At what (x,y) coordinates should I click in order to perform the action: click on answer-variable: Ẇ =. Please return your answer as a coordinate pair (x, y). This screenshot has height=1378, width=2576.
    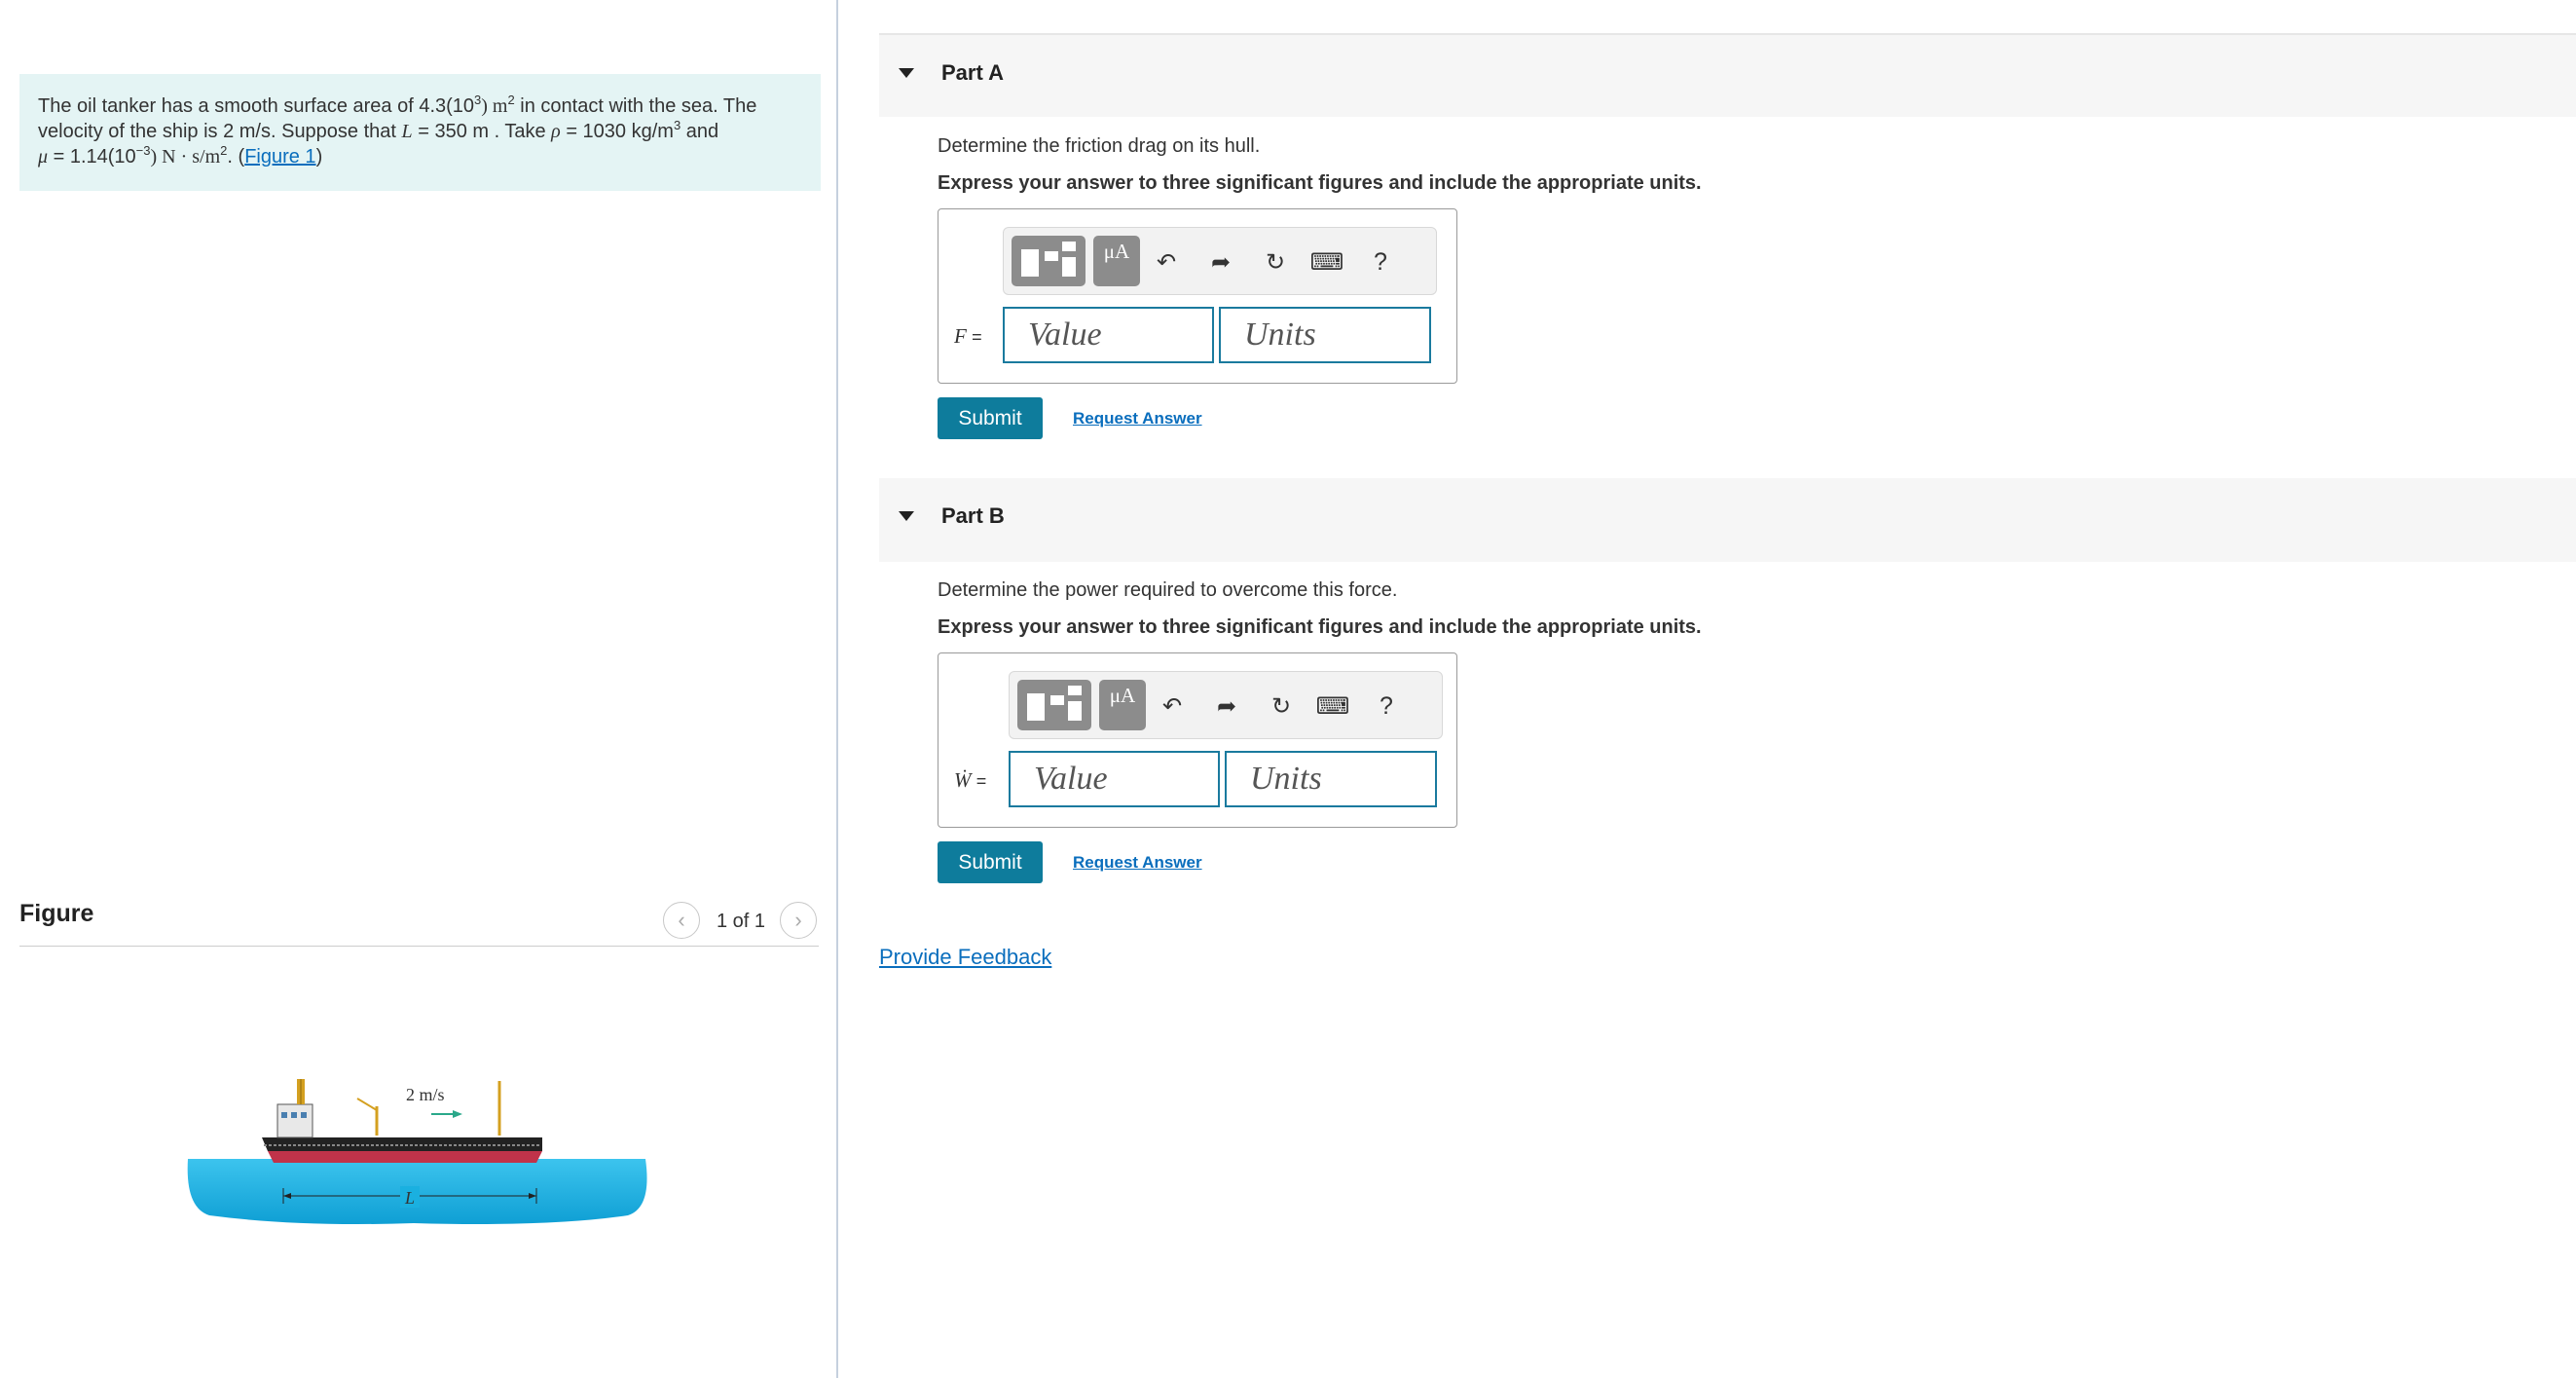
    Looking at the image, I should click on (970, 780).